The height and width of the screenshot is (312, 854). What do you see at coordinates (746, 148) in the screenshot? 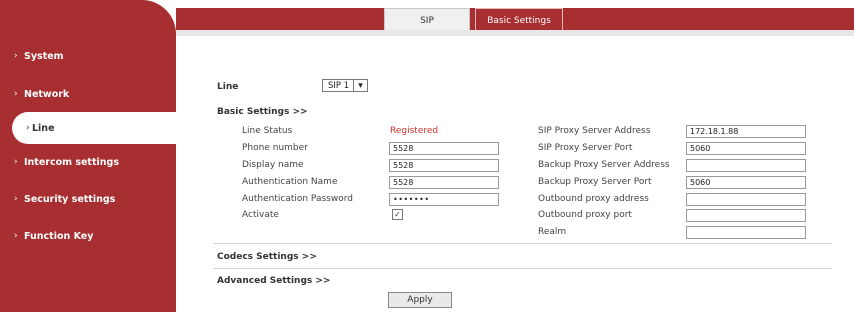
I see `proxy-port-field: 5060` at bounding box center [746, 148].